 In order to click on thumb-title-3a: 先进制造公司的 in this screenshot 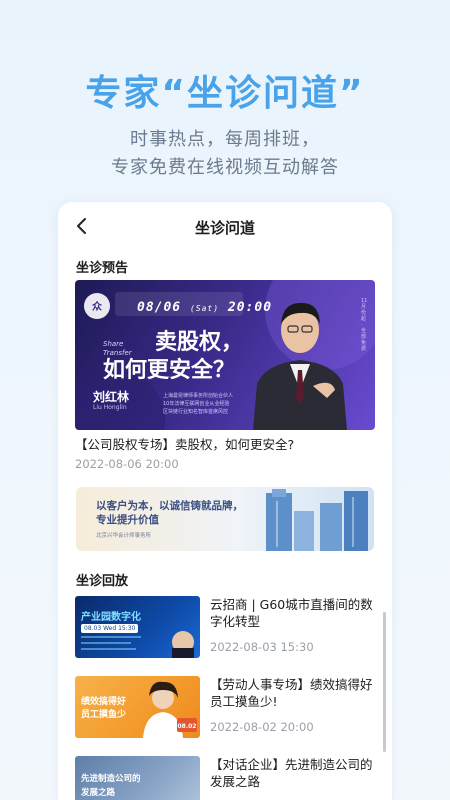, I will do `click(111, 779)`.